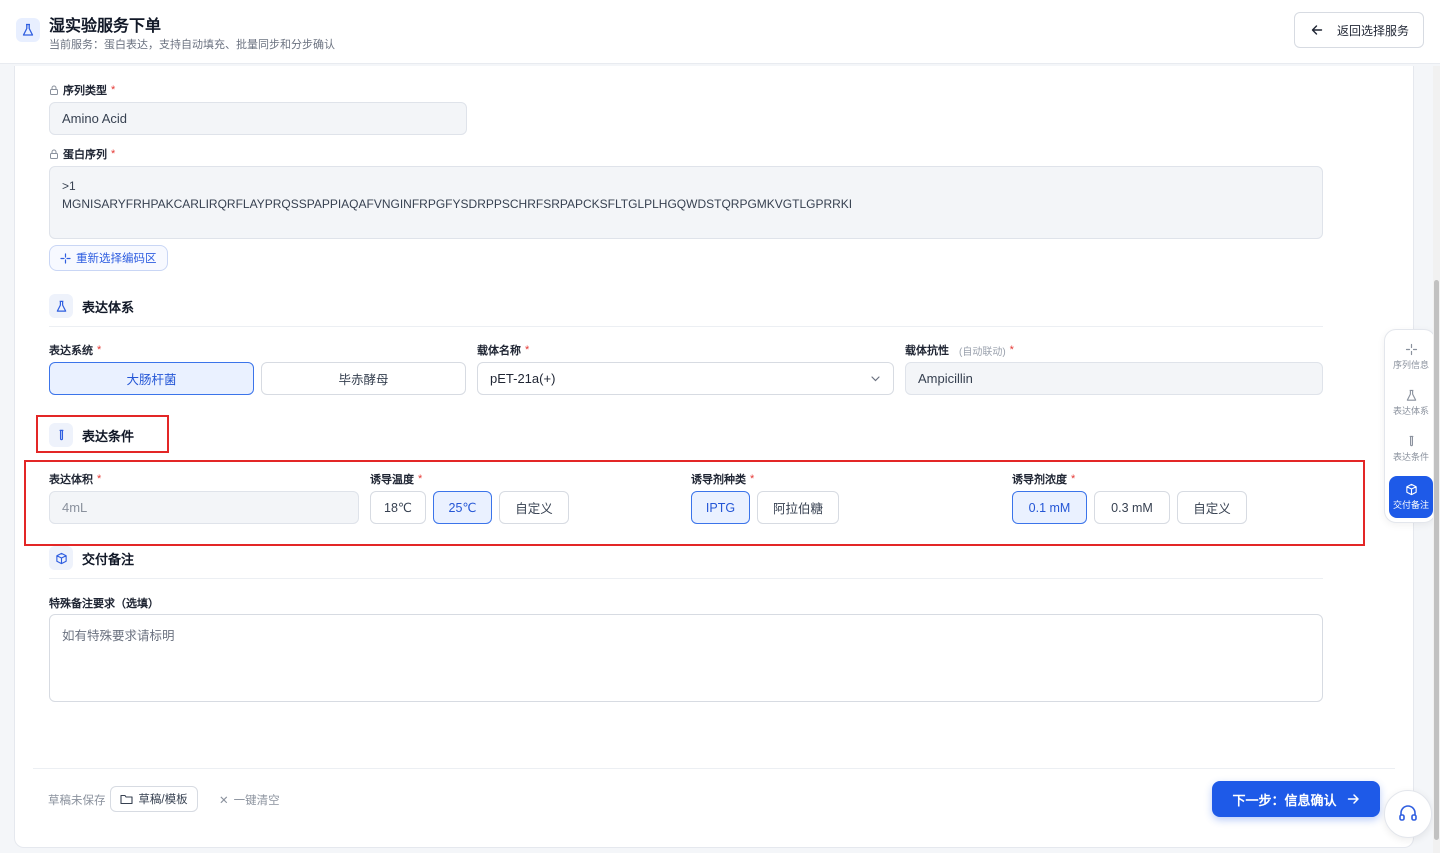  What do you see at coordinates (258, 118) in the screenshot?
I see `sequence-type-field: Amino Acid` at bounding box center [258, 118].